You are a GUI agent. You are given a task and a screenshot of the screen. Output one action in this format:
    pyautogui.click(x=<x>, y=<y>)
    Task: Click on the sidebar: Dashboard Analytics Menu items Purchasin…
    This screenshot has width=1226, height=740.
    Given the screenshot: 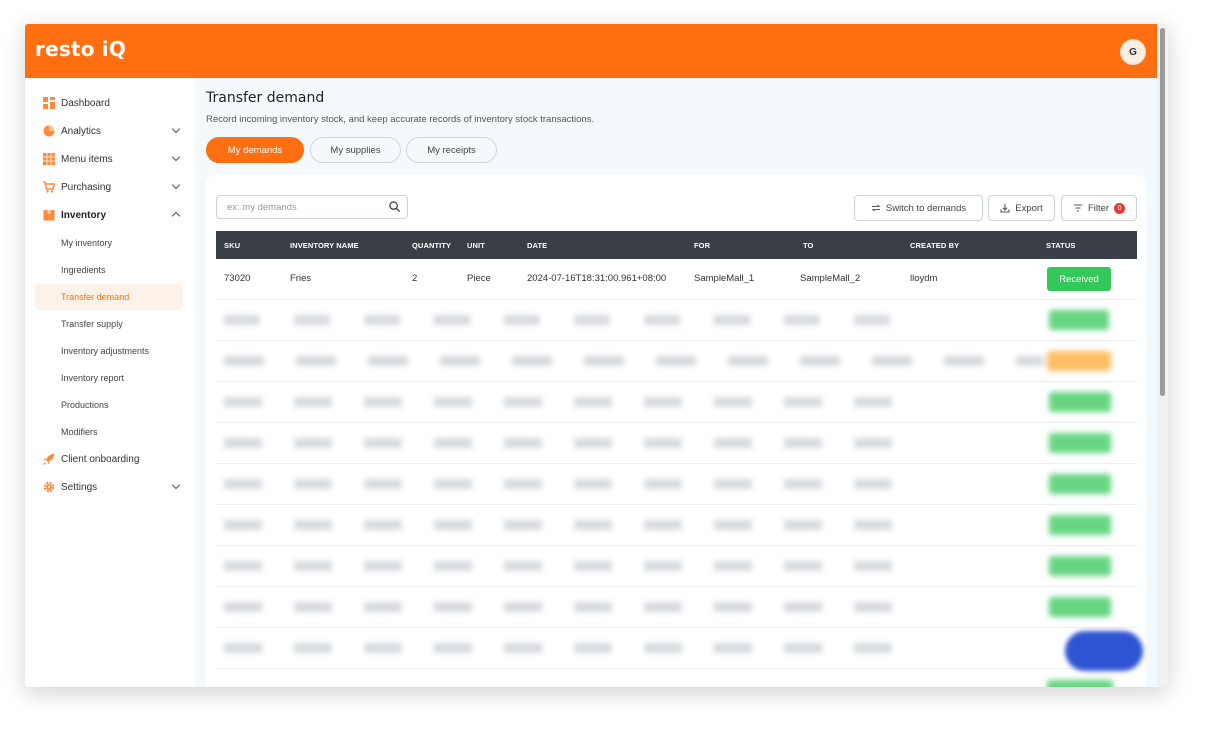 What is the action you would take?
    pyautogui.click(x=110, y=382)
    